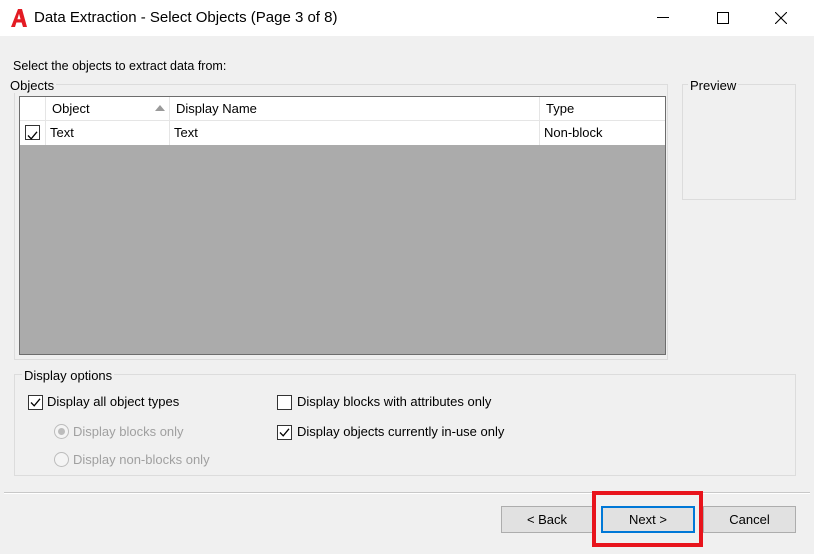  I want to click on maximize-icon, so click(723, 18).